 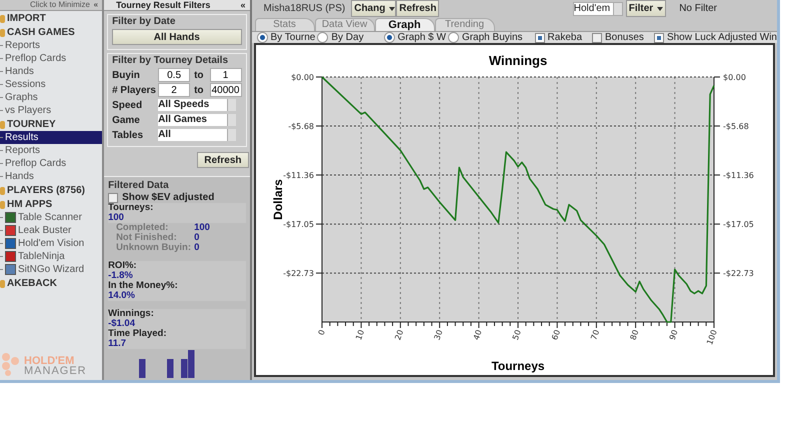 I want to click on dropdown: All, so click(x=197, y=135).